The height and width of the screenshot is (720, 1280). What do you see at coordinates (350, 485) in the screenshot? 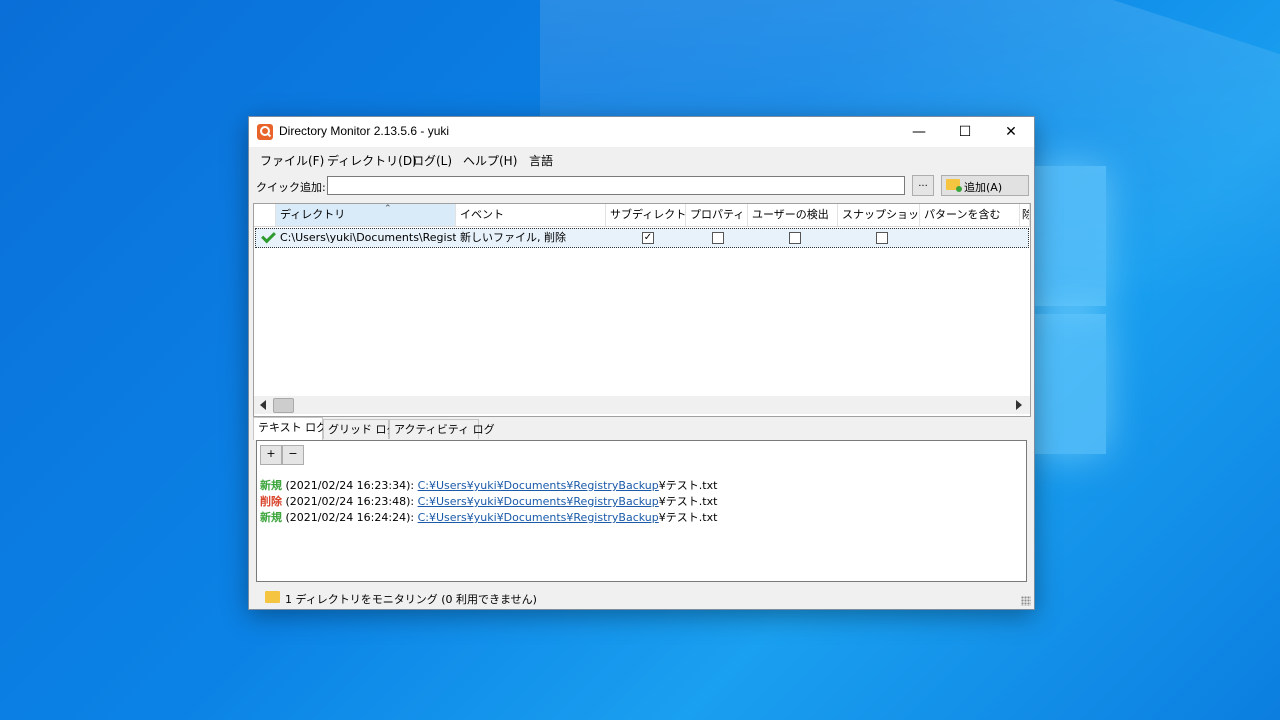
I see `log-time: (2021/02/24 16:23:34):` at bounding box center [350, 485].